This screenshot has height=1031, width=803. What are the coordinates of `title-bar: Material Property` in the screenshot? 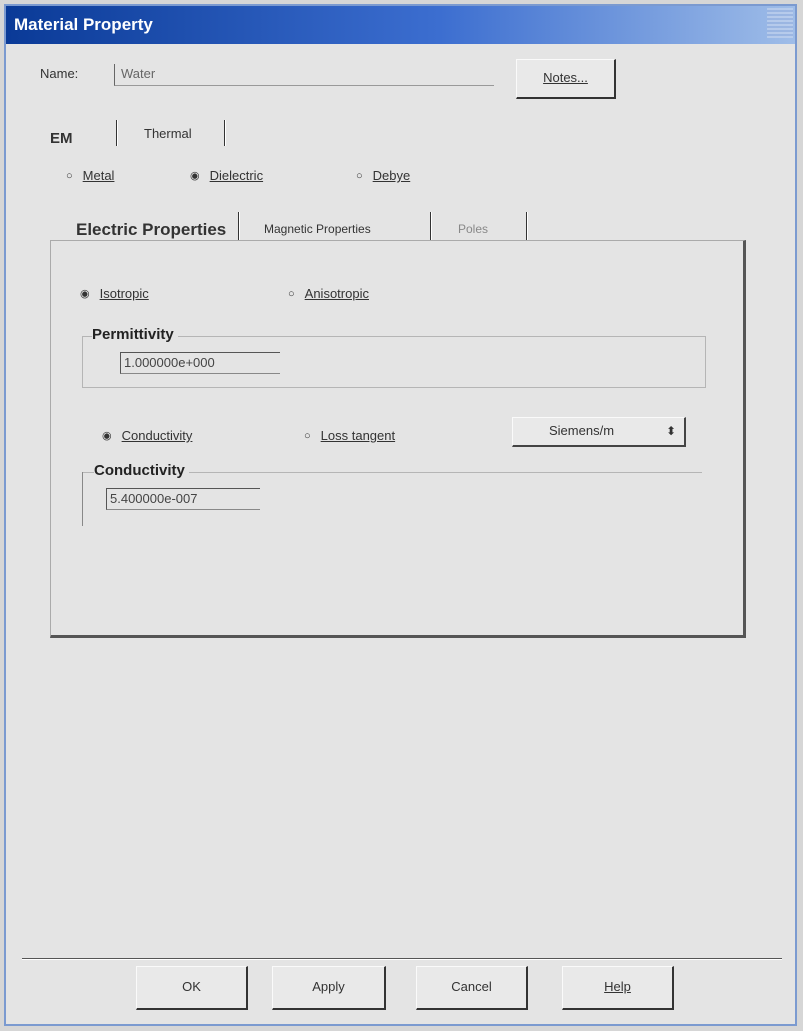 It's located at (400, 25).